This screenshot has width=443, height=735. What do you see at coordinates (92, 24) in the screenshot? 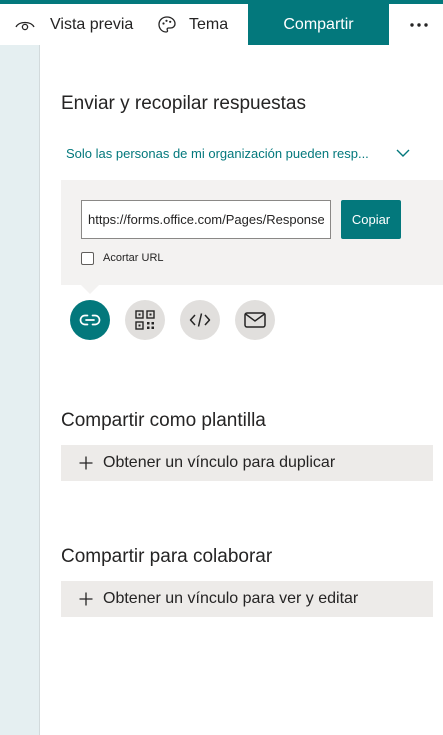
I see `preview-label: Vista previa` at bounding box center [92, 24].